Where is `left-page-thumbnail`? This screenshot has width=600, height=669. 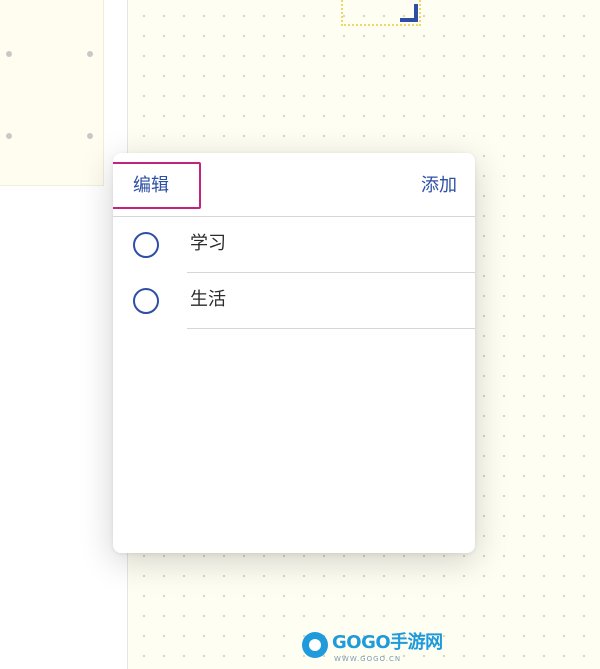
left-page-thumbnail is located at coordinates (52, 93).